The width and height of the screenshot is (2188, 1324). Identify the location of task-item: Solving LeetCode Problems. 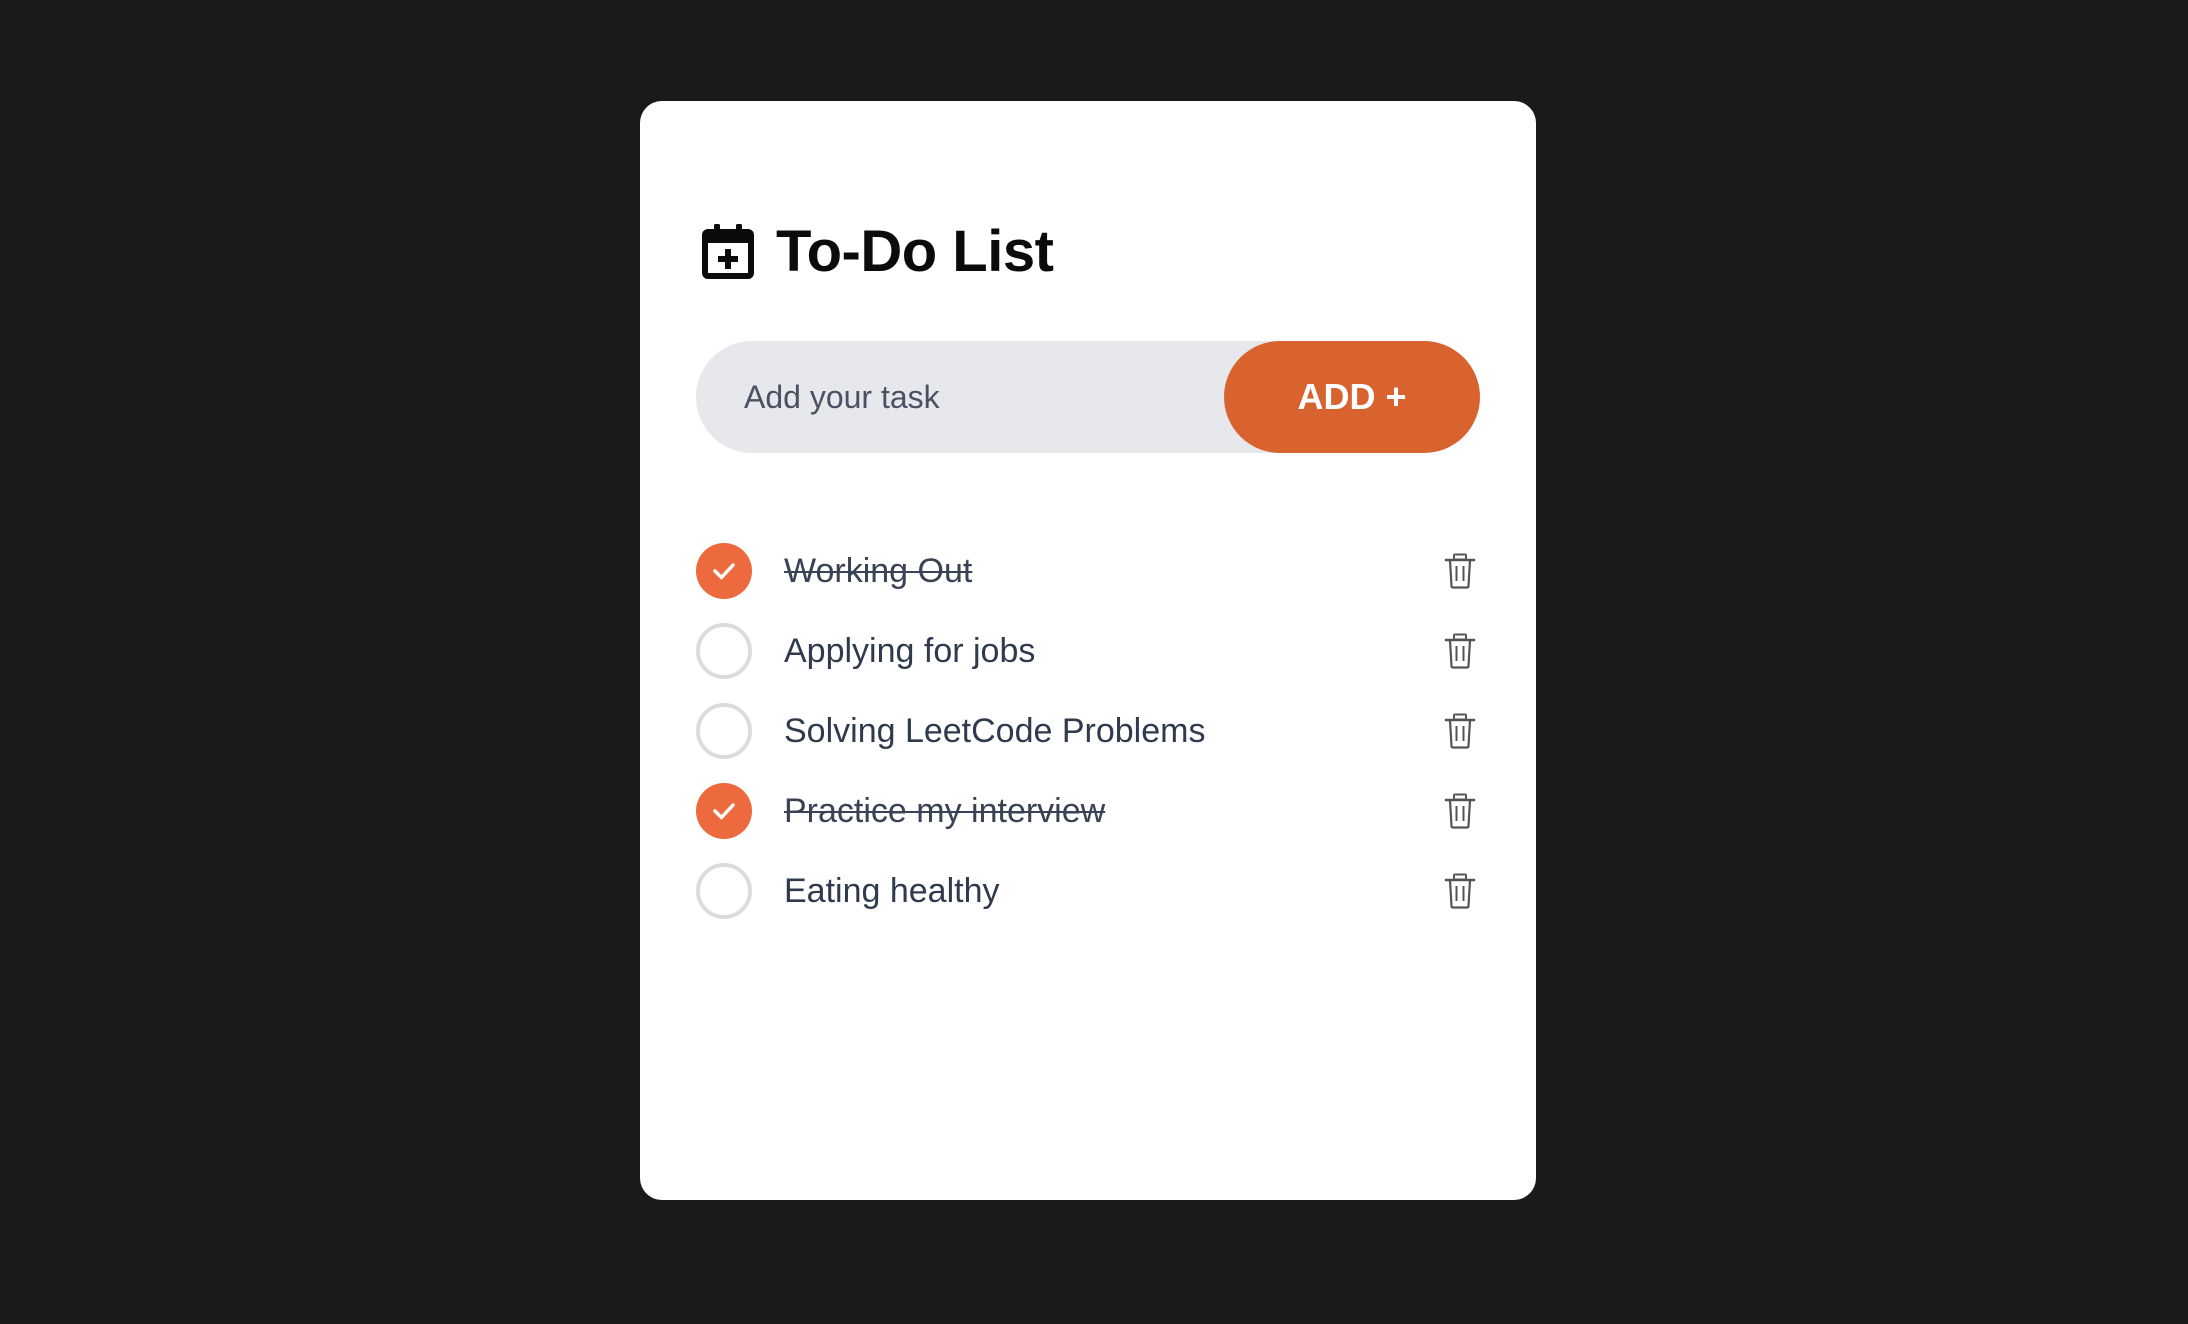
(1088, 731).